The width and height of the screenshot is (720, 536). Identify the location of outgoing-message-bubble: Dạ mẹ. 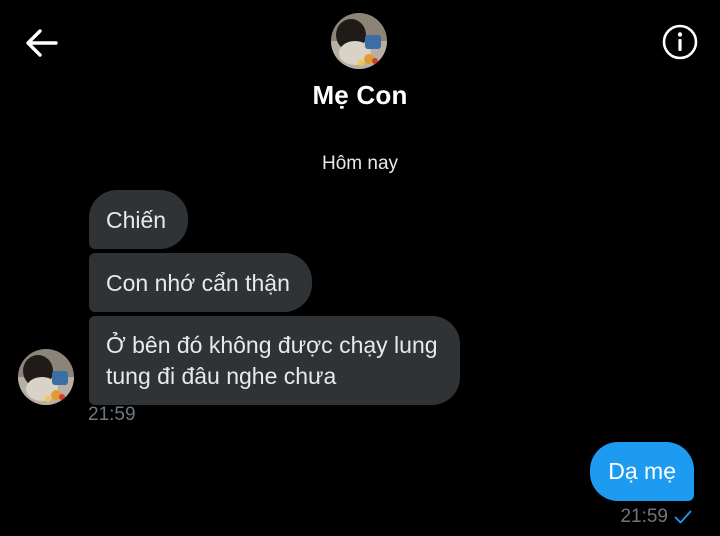
(642, 471).